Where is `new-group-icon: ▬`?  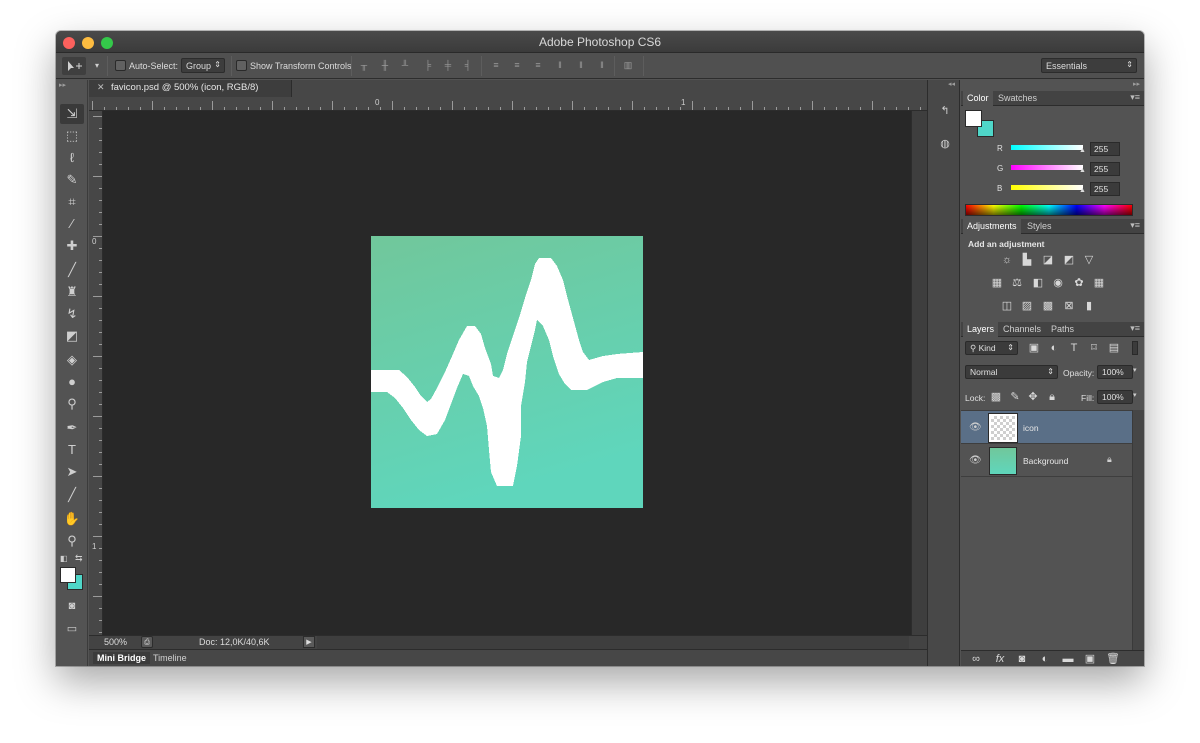 new-group-icon: ▬ is located at coordinates (1068, 659).